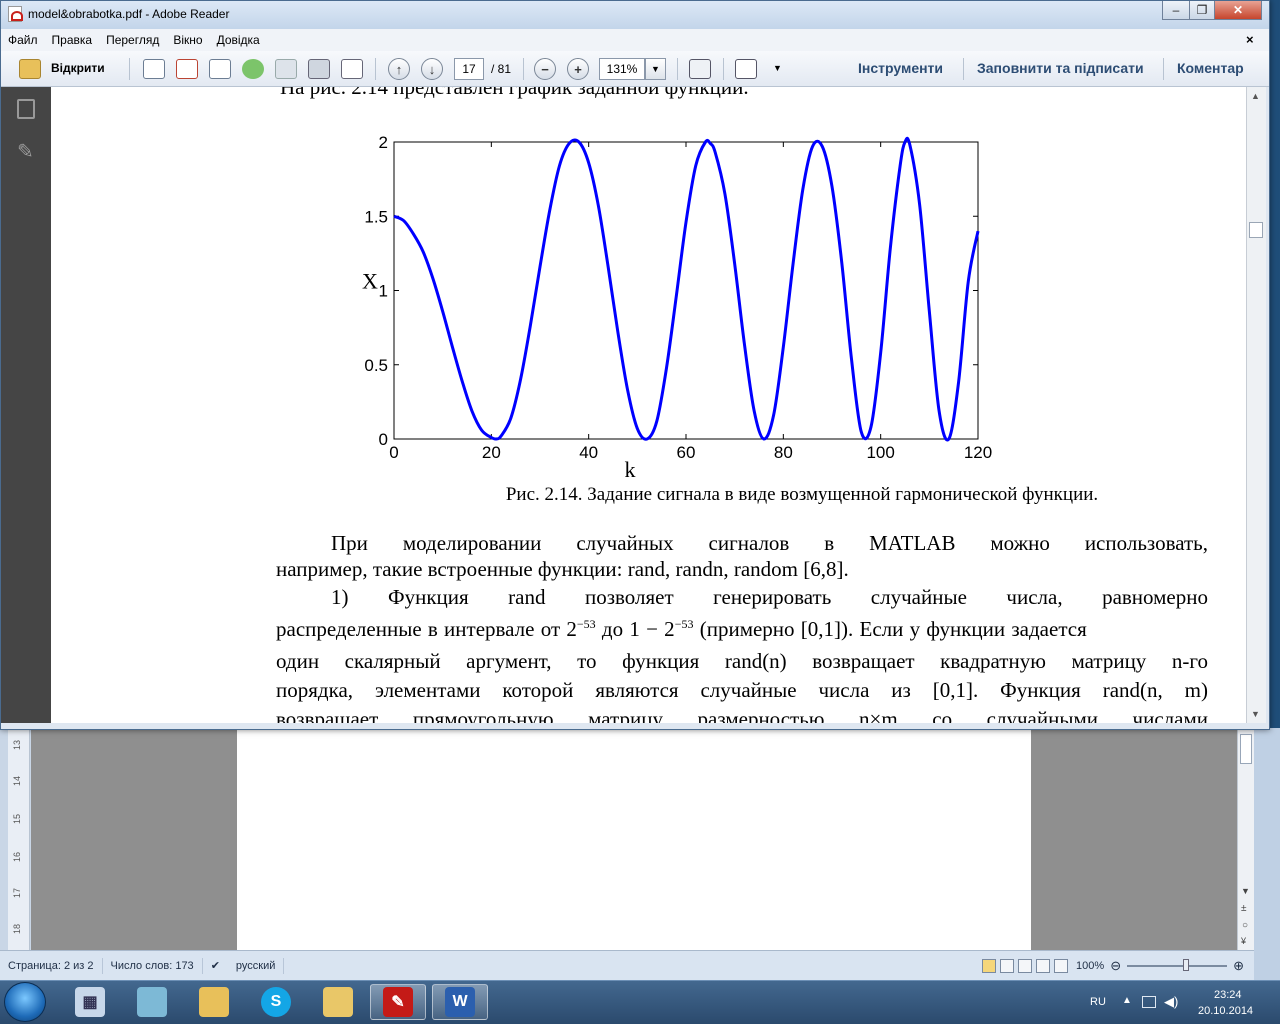 This screenshot has height=1024, width=1280. Describe the element at coordinates (1115, 966) in the screenshot. I see `zoom-out-icon: ⊖` at that location.